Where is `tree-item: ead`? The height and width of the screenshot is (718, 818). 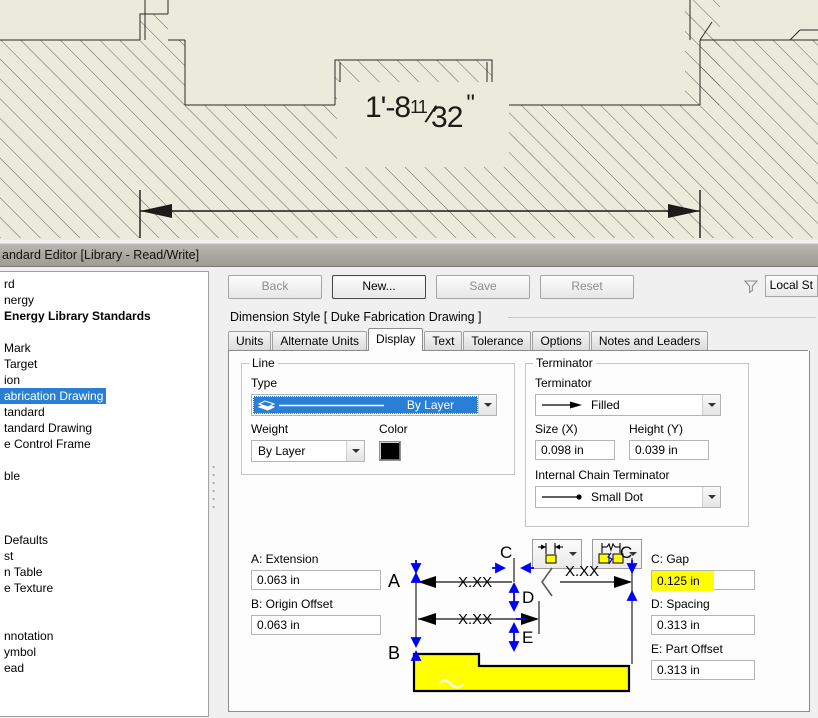
tree-item: ead is located at coordinates (104, 668).